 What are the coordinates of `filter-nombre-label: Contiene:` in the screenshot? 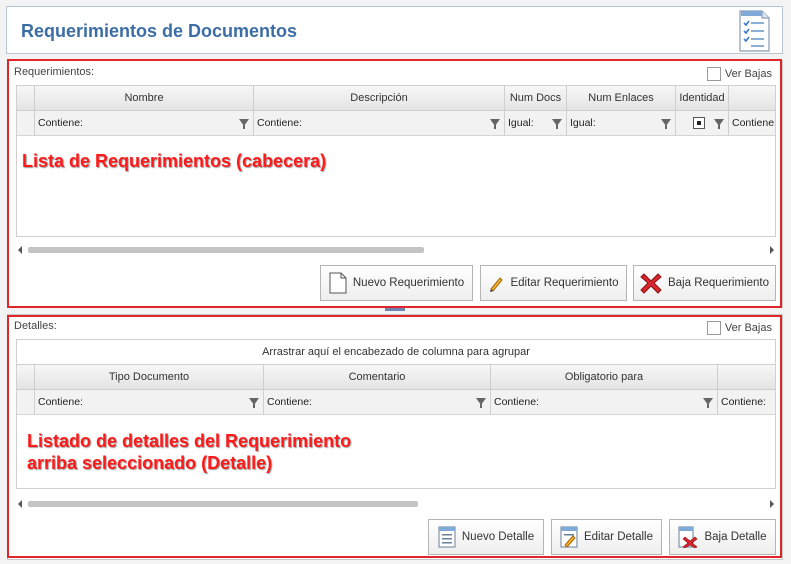 It's located at (60, 123).